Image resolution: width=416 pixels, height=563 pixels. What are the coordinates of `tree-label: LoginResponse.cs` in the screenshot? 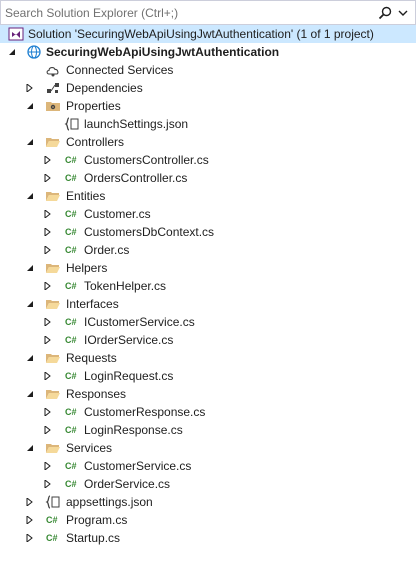 It's located at (133, 430).